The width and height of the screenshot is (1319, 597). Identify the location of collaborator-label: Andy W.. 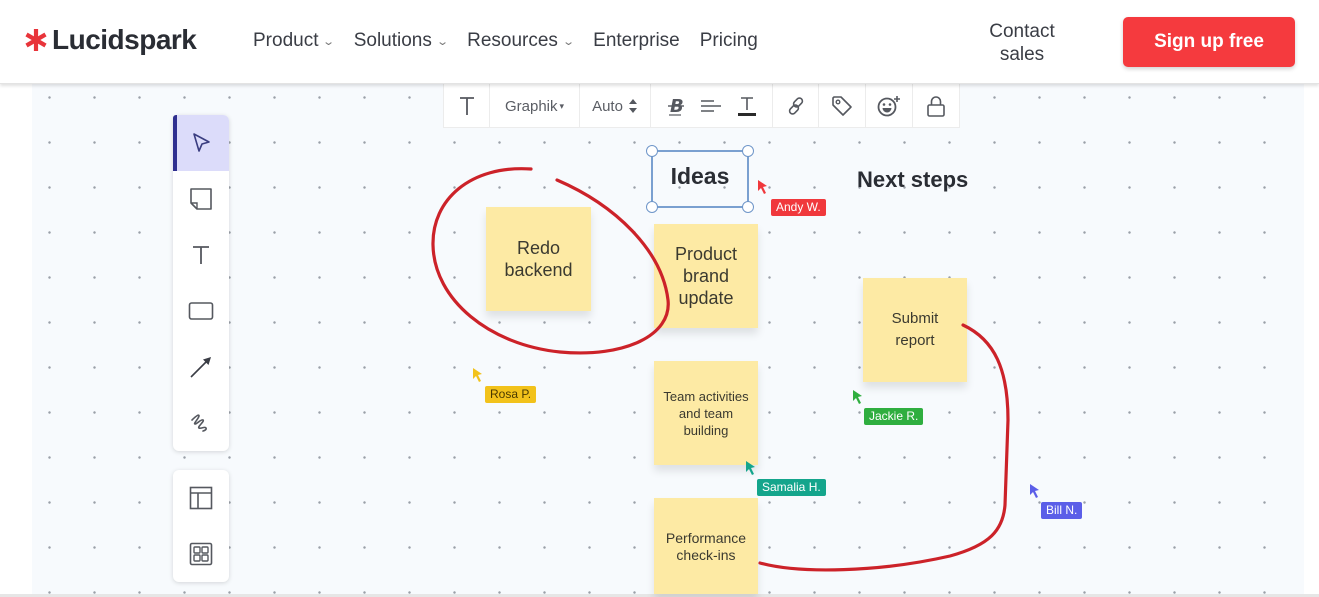
(798, 207).